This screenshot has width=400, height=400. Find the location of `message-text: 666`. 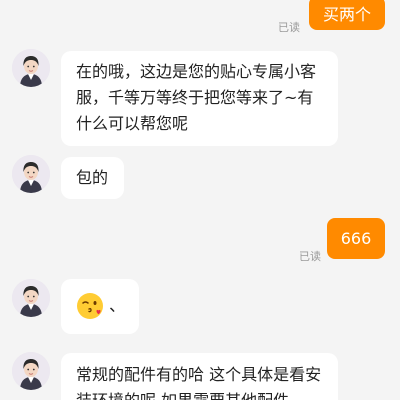

message-text: 666 is located at coordinates (356, 238).